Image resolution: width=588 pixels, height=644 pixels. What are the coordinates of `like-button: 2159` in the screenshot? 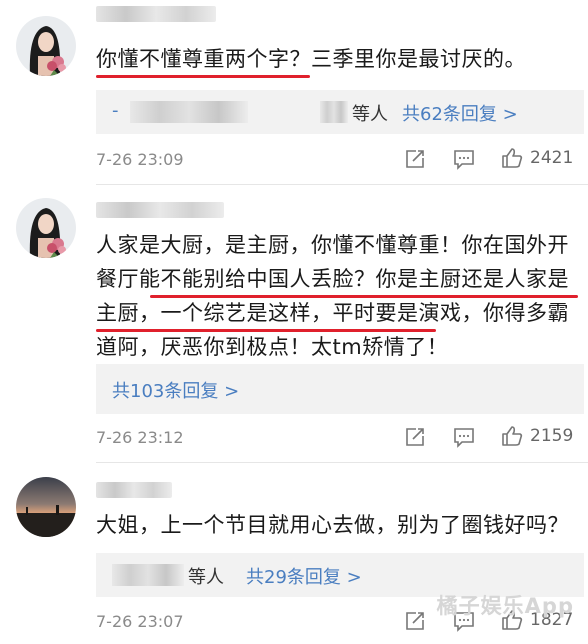 It's located at (536, 436).